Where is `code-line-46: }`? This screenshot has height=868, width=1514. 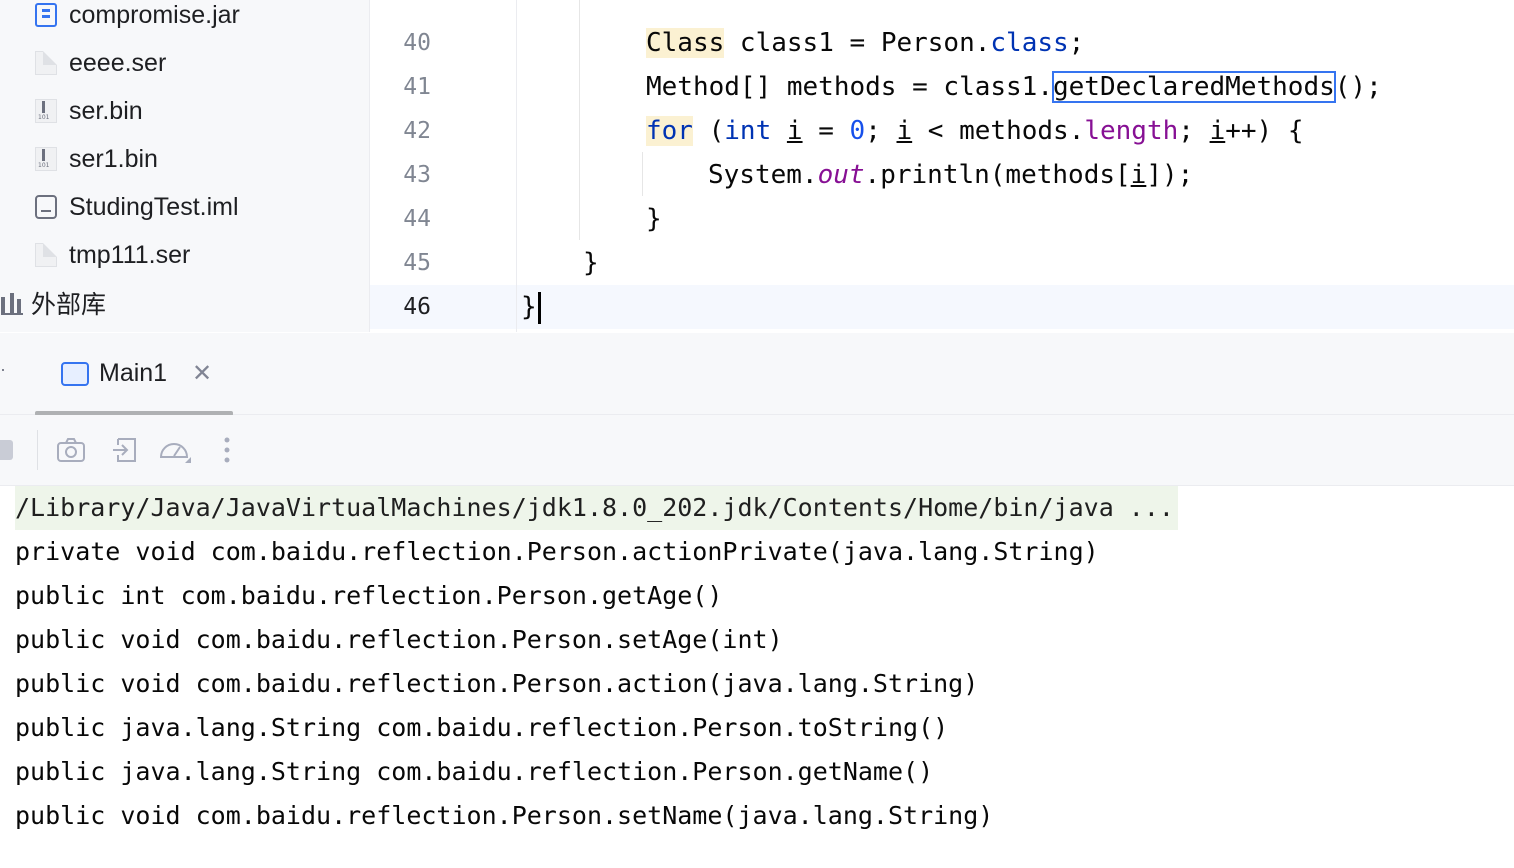
code-line-46: } is located at coordinates (531, 307).